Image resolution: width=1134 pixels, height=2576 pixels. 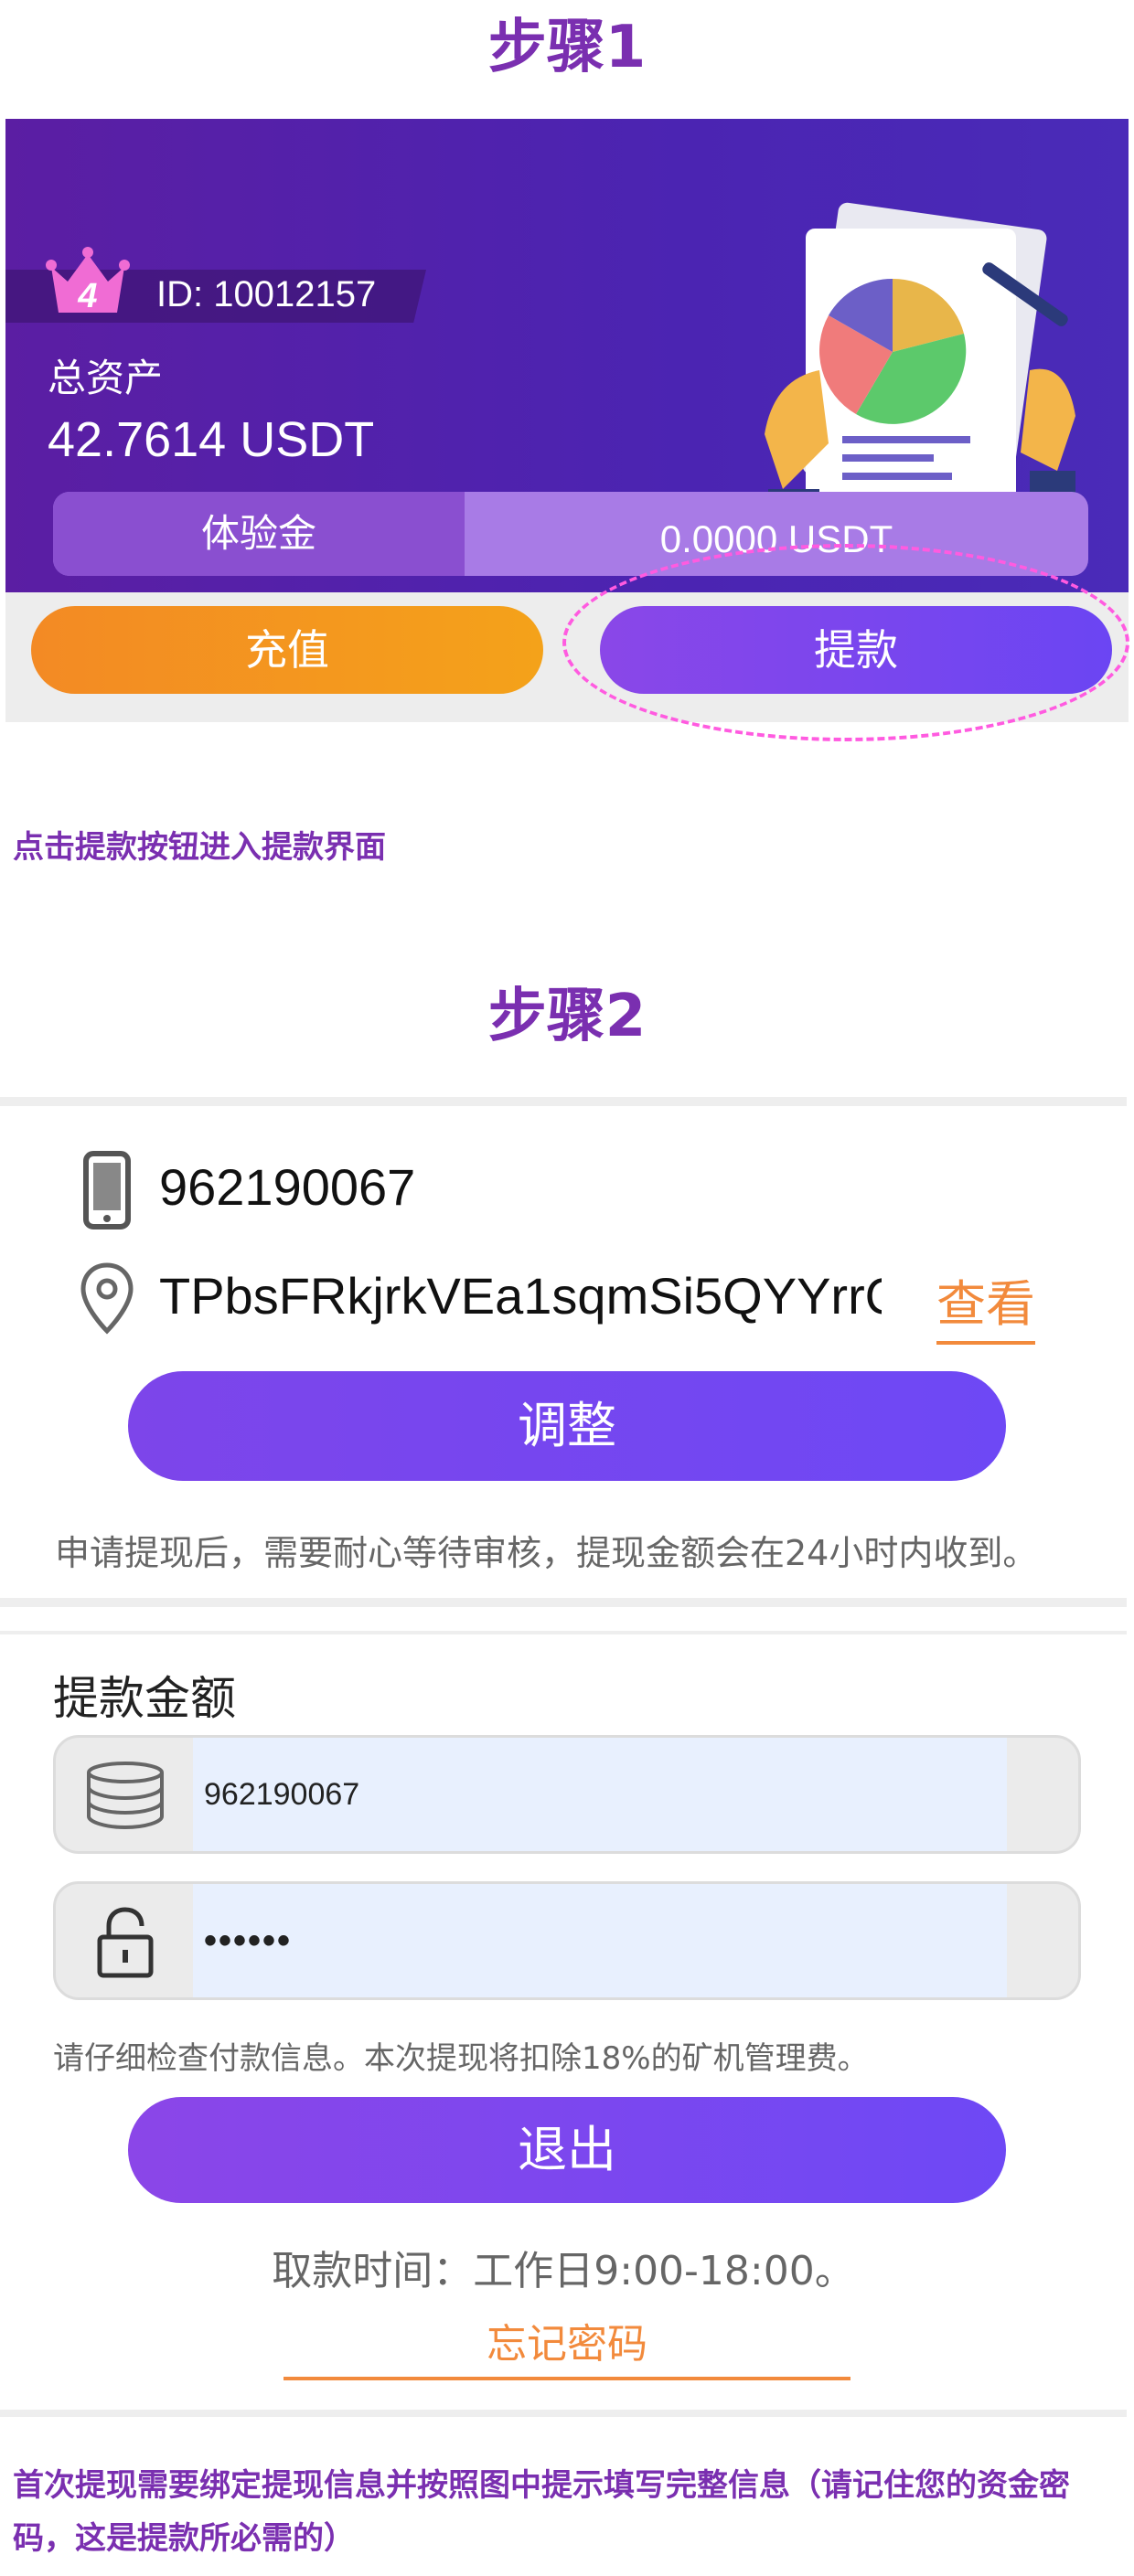 I want to click on password-field: ••••••, so click(x=567, y=1941).